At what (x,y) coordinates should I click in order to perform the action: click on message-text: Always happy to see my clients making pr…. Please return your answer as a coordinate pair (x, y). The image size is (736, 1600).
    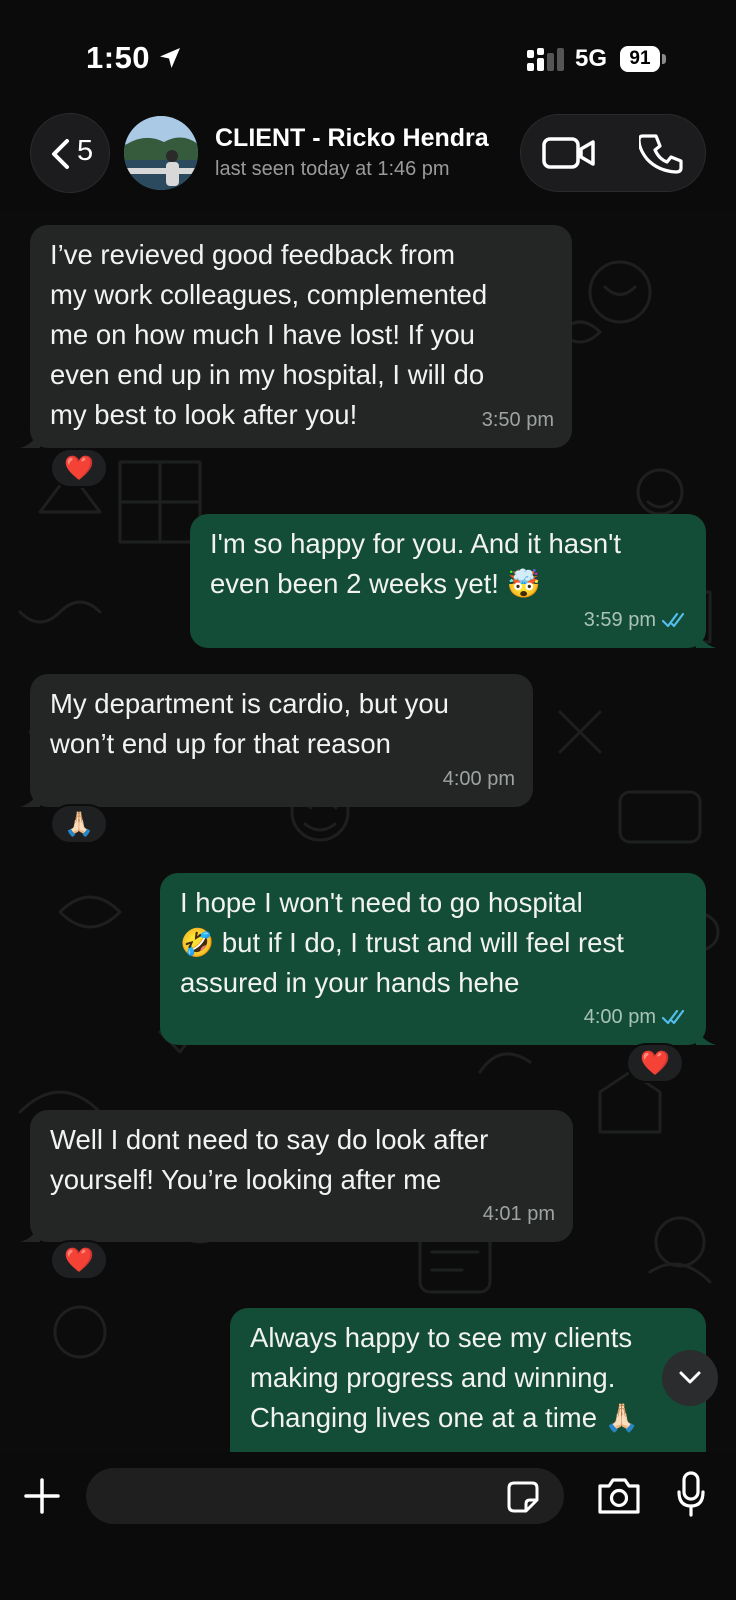
    Looking at the image, I should click on (444, 1377).